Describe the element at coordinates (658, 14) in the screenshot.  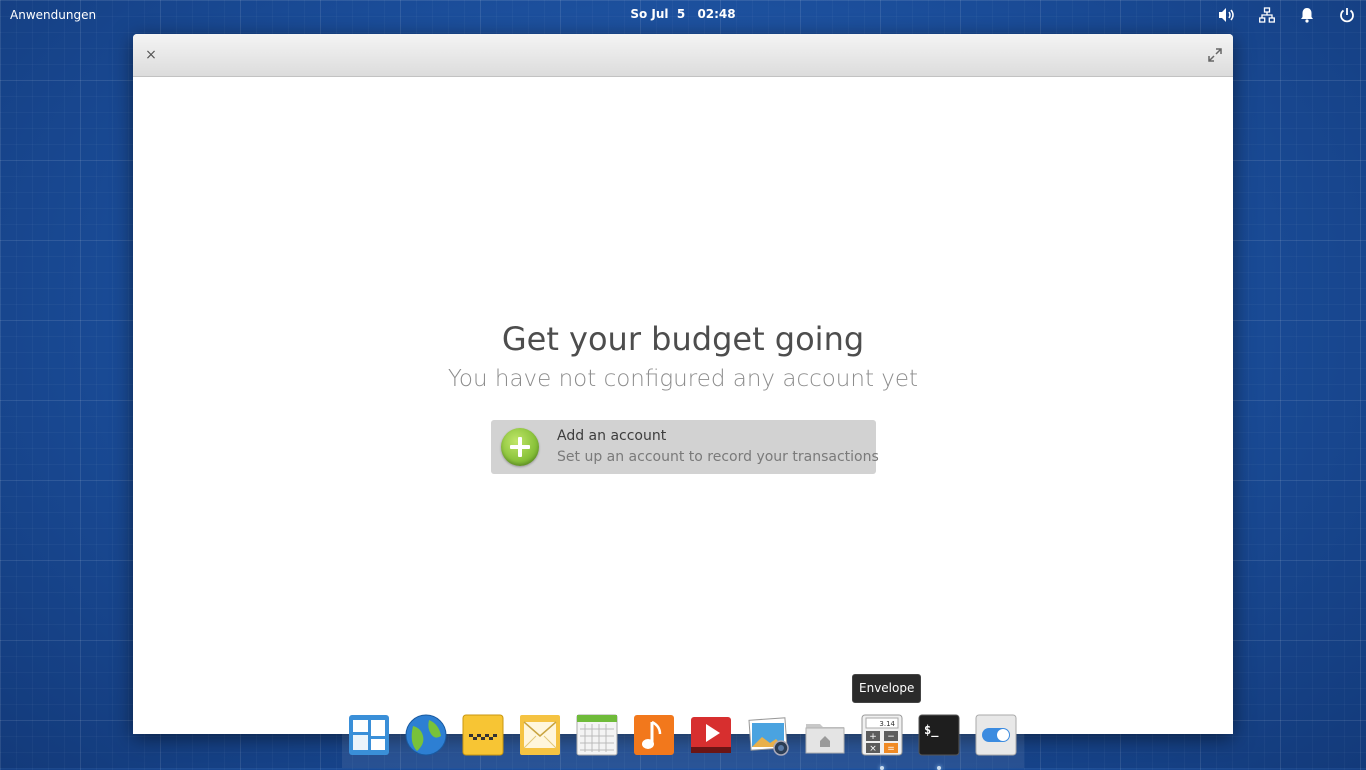
I see `date-label: So Jul 5` at that location.